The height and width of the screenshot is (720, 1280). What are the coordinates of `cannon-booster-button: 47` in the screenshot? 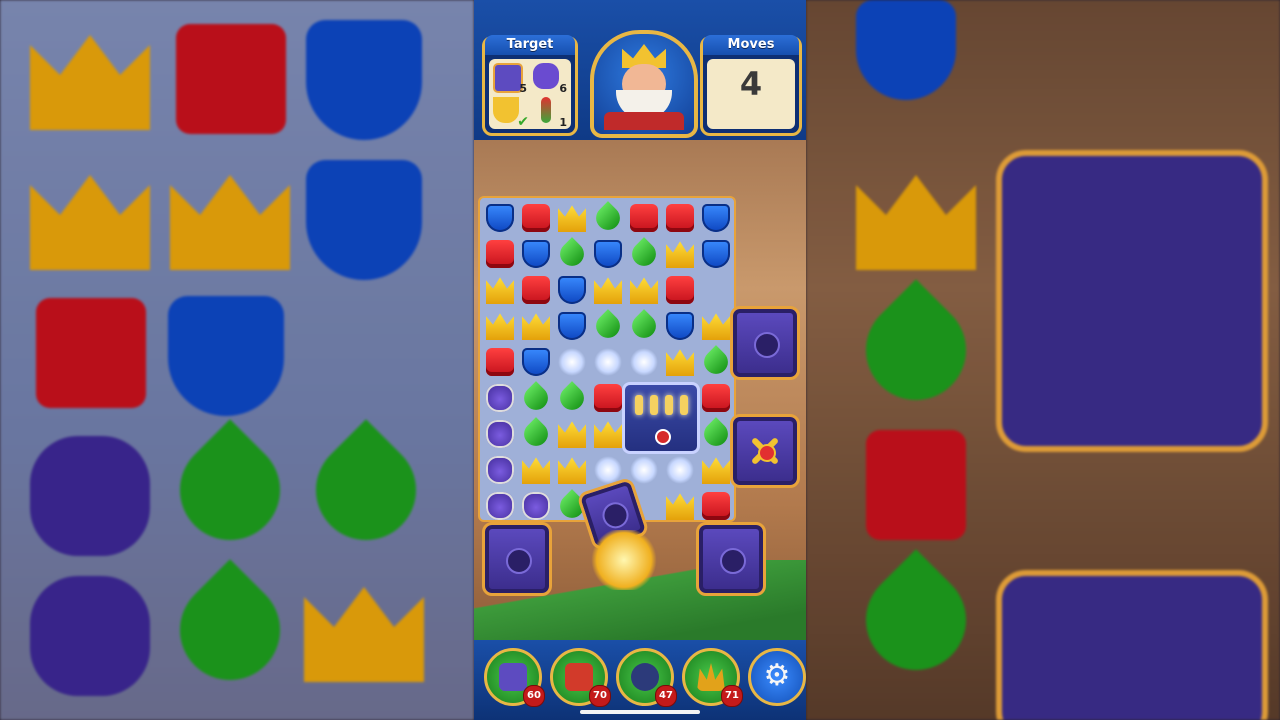 It's located at (646, 677).